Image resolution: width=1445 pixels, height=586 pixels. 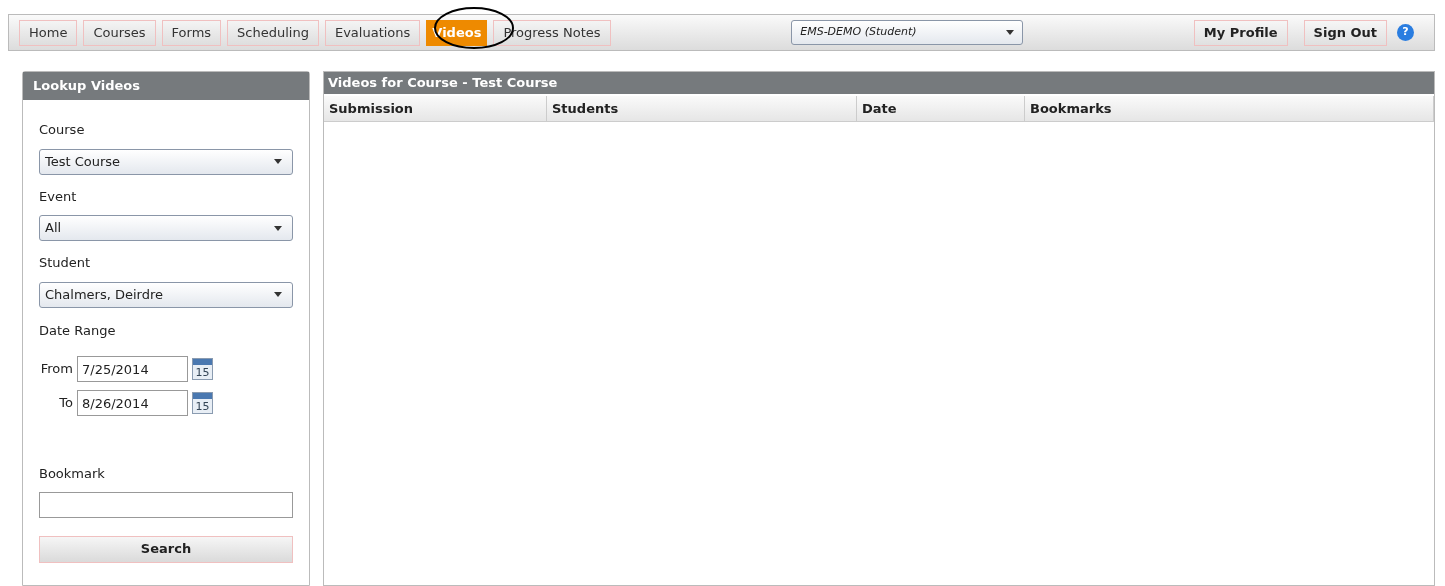 What do you see at coordinates (166, 549) in the screenshot?
I see `search-button: Search` at bounding box center [166, 549].